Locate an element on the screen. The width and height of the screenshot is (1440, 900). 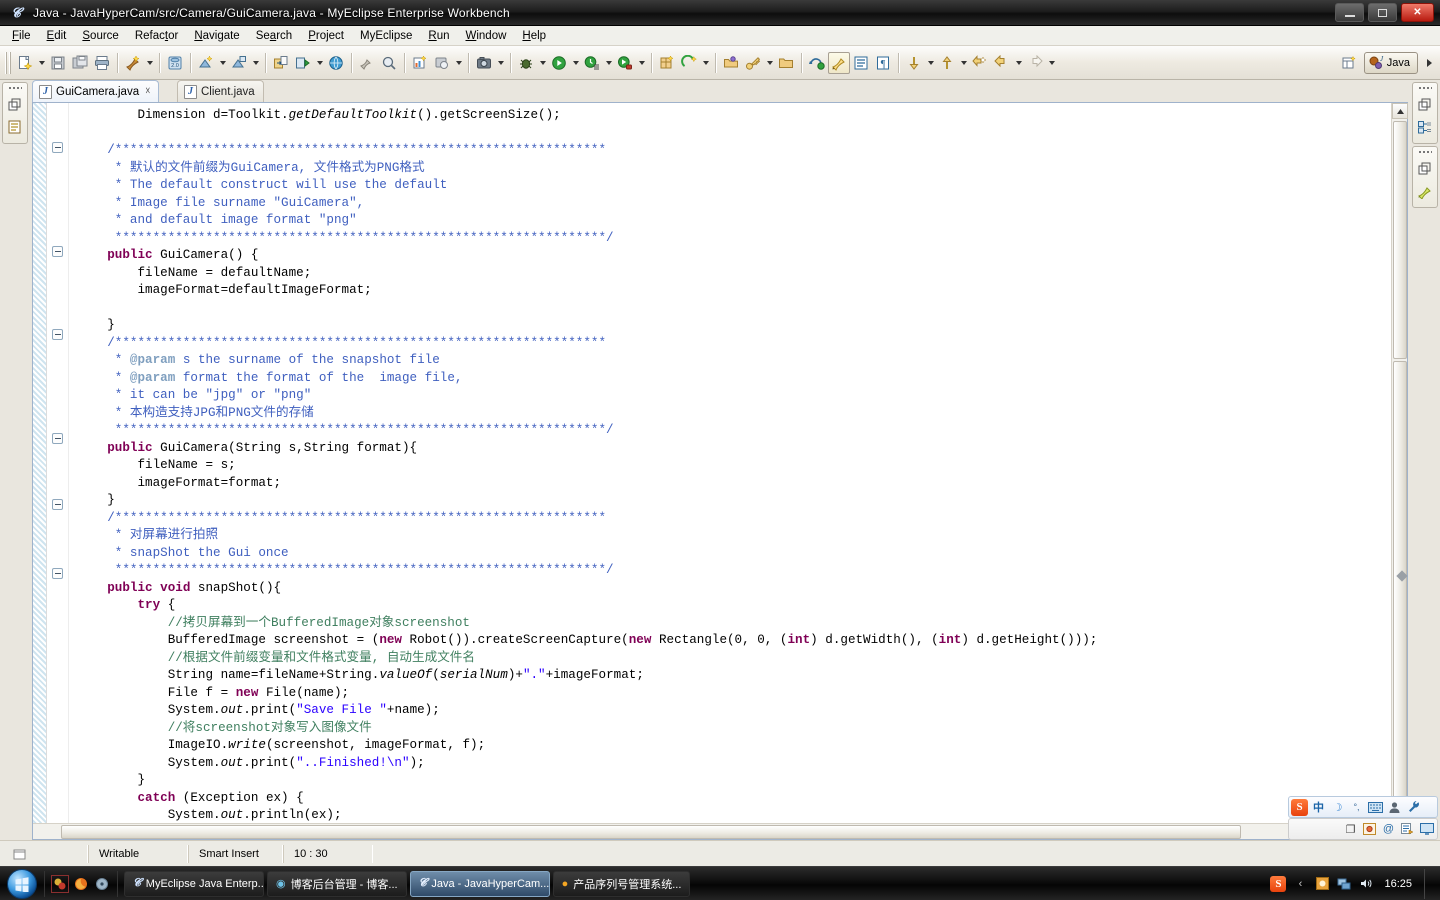
menu-project: Project is located at coordinates (326, 36).